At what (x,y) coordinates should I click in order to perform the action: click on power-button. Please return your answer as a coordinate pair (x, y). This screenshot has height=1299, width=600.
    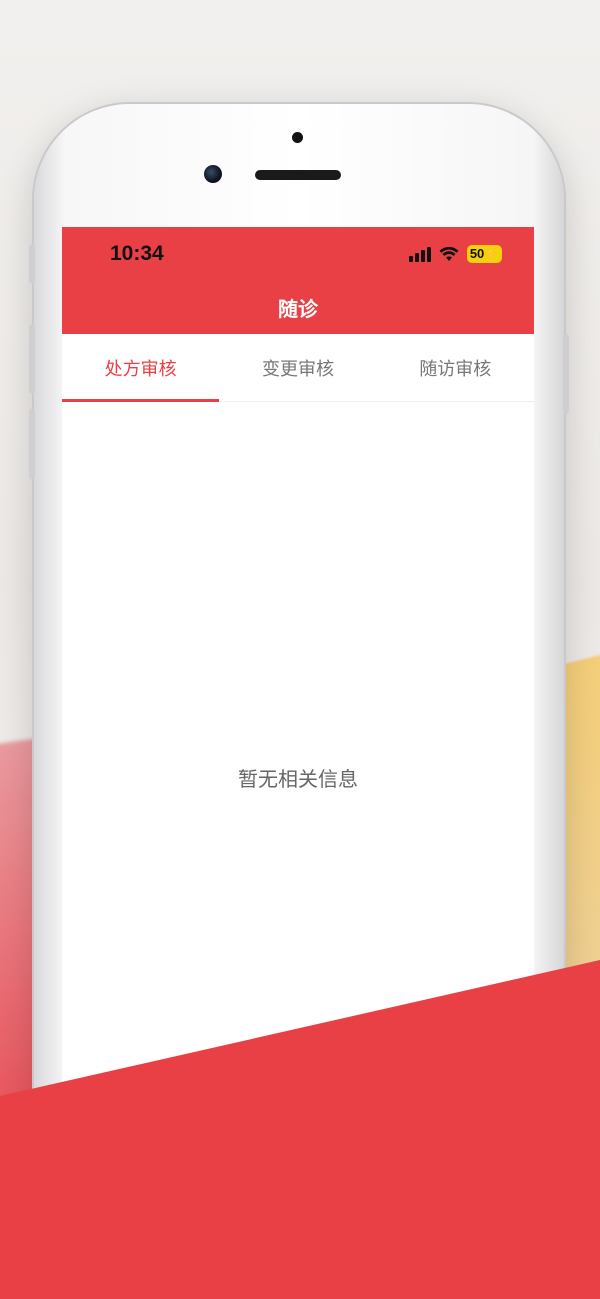
    Looking at the image, I should click on (566, 374).